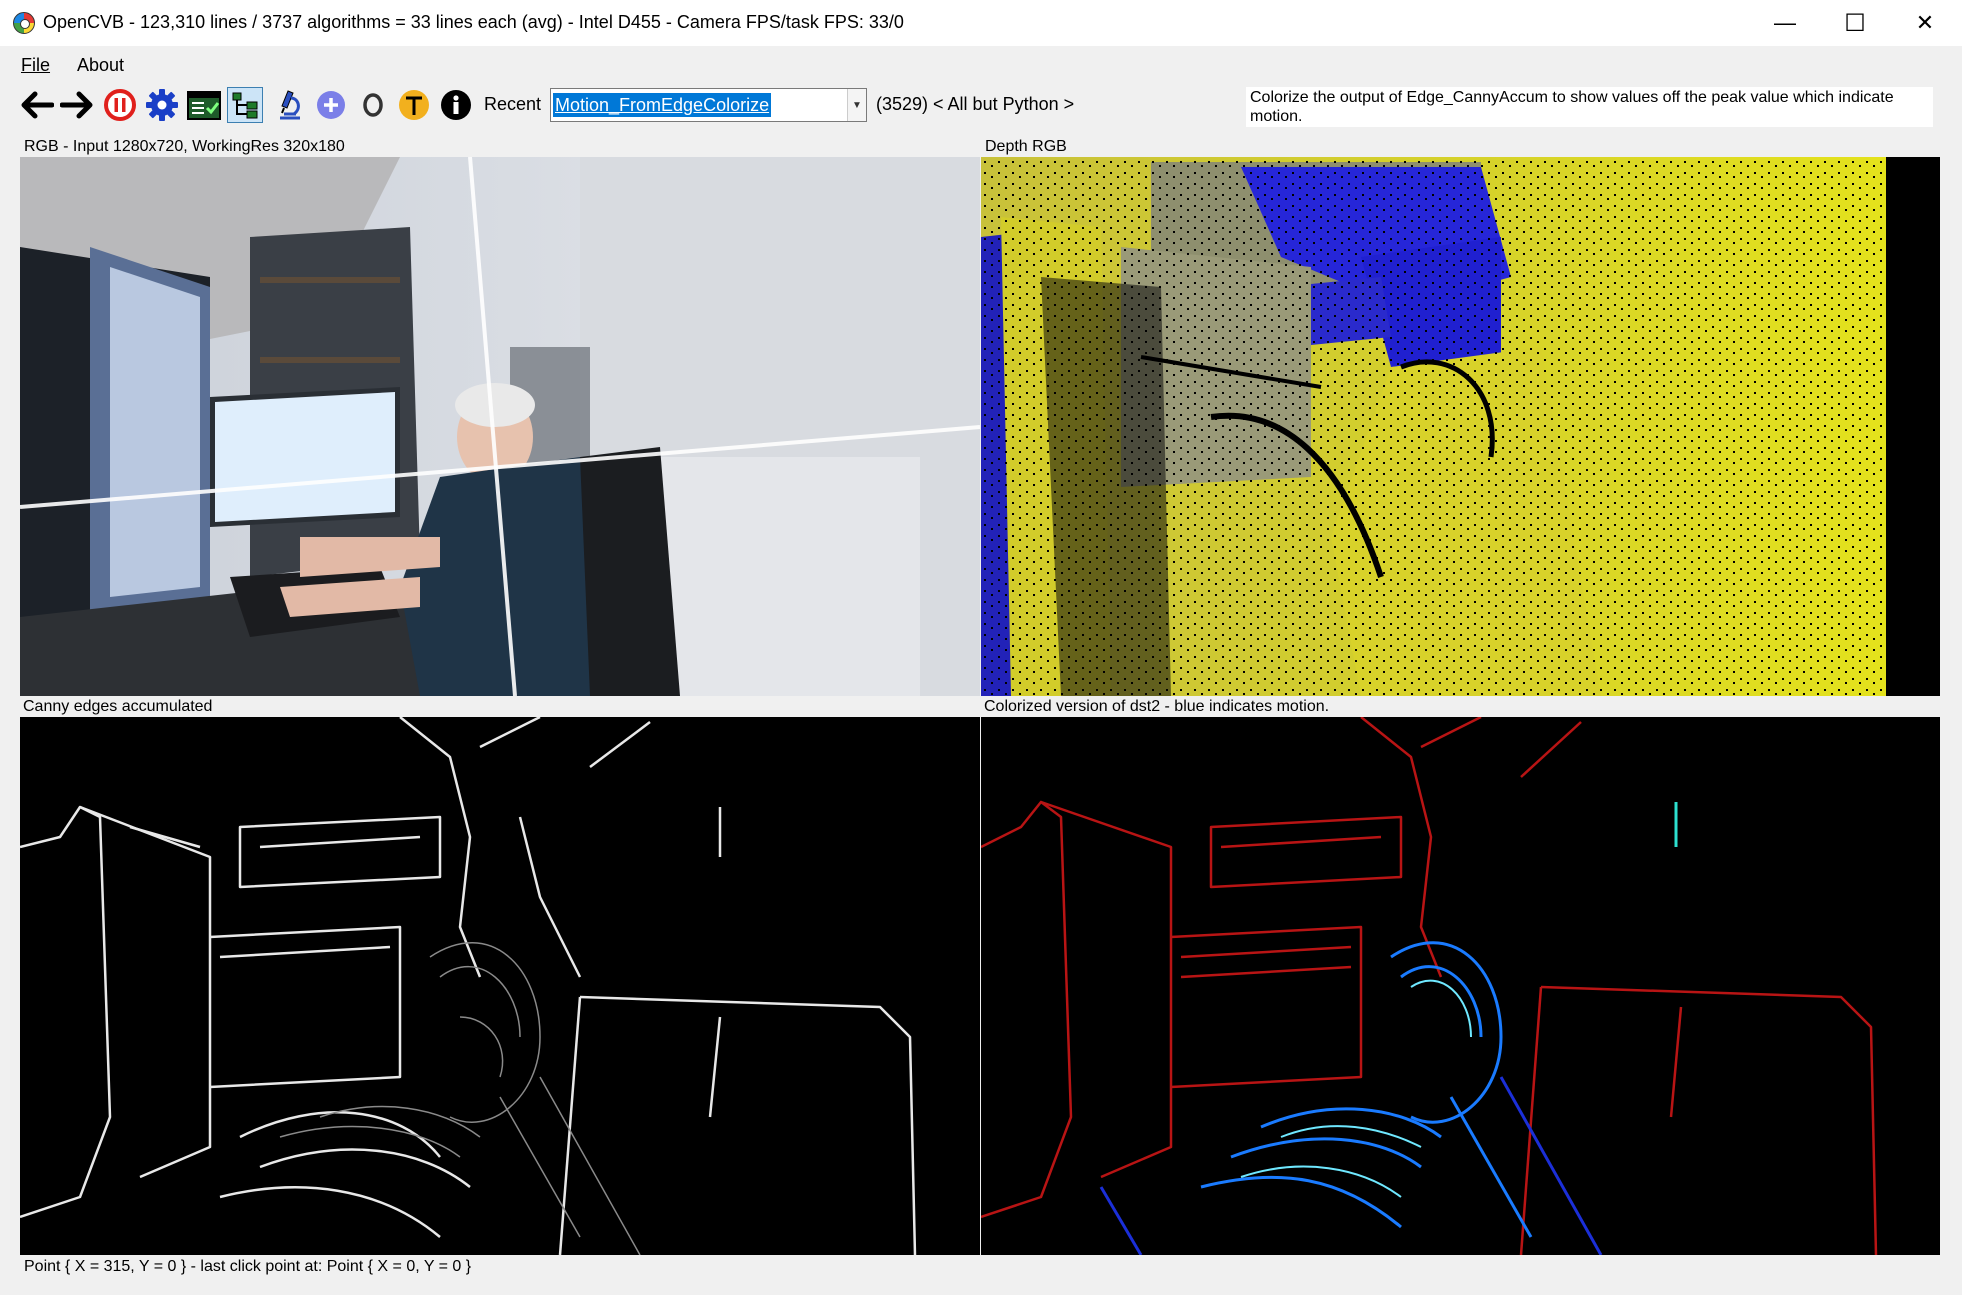 The height and width of the screenshot is (1295, 1962). What do you see at coordinates (204, 105) in the screenshot?
I see `test-all-checklist-icon` at bounding box center [204, 105].